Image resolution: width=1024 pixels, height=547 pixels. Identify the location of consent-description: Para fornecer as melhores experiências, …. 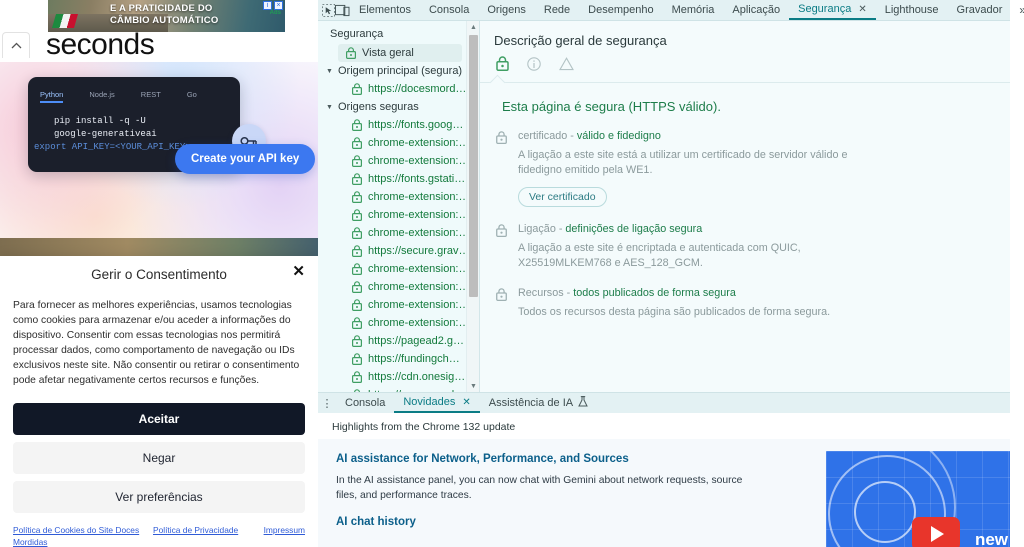
(156, 343).